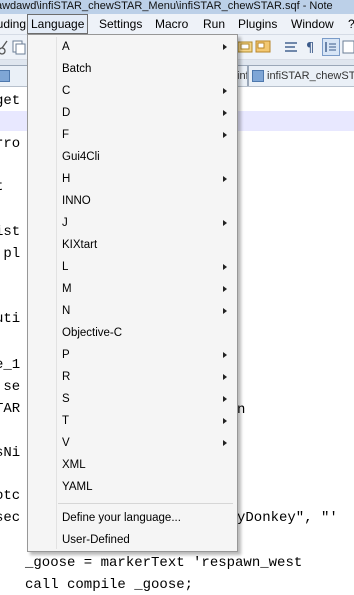 The height and width of the screenshot is (595, 354). Describe the element at coordinates (10, 453) in the screenshot. I see `code-line: sNi` at that location.